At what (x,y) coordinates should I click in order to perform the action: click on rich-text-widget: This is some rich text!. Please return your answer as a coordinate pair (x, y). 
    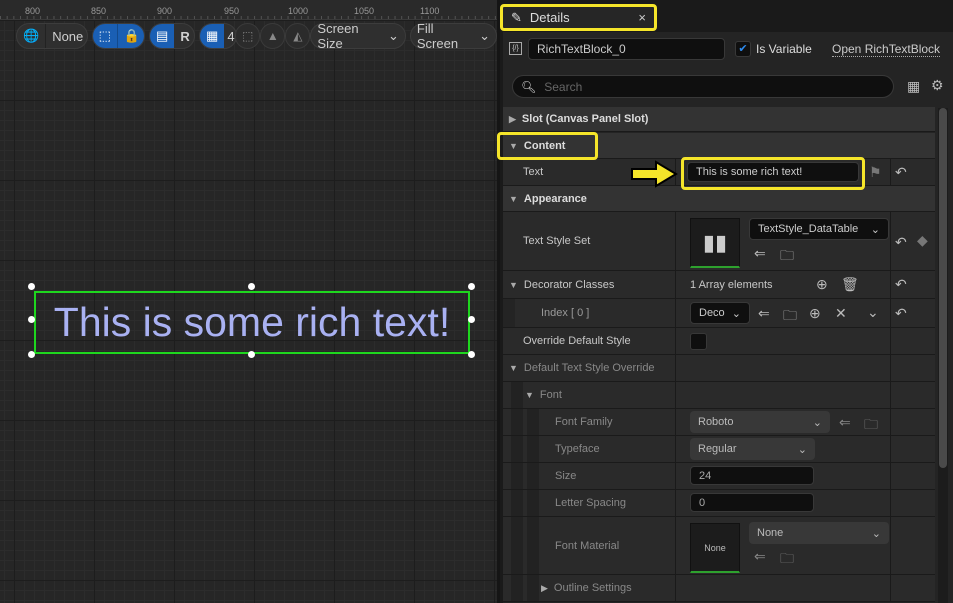
    Looking at the image, I should click on (252, 322).